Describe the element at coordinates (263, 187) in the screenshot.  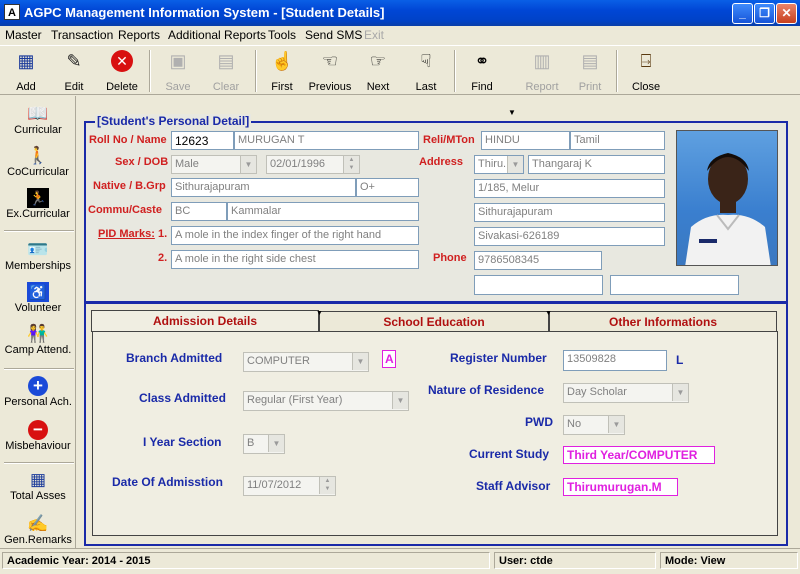
I see `native-field: Sithurajapuram` at that location.